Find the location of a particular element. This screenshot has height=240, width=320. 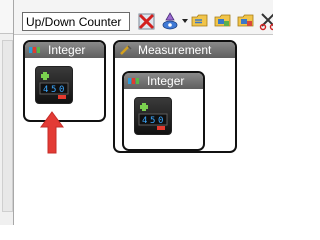

folder-add-icon is located at coordinates (223, 21).